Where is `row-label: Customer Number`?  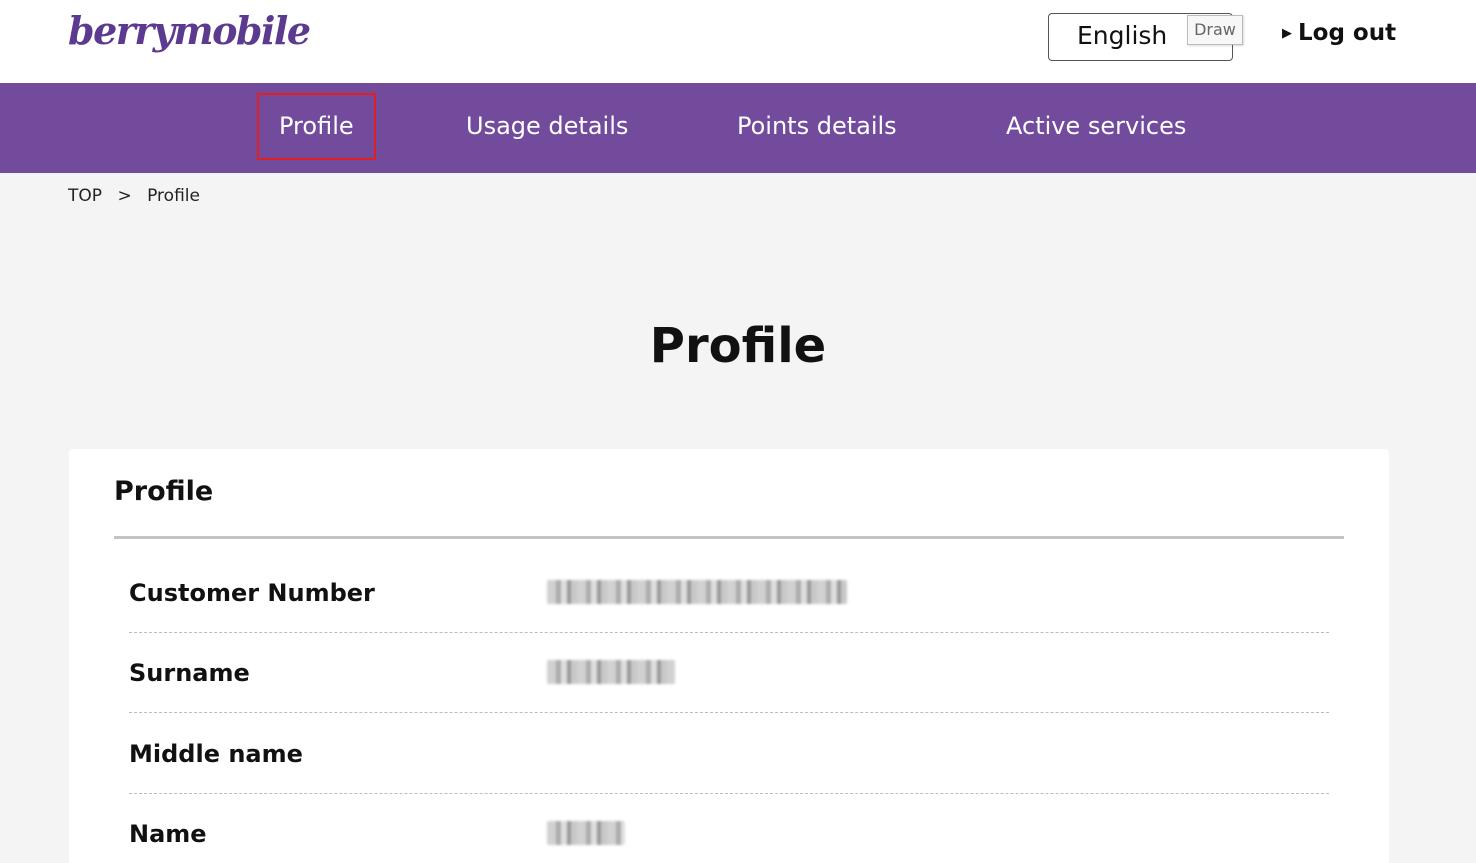
row-label: Customer Number is located at coordinates (252, 593).